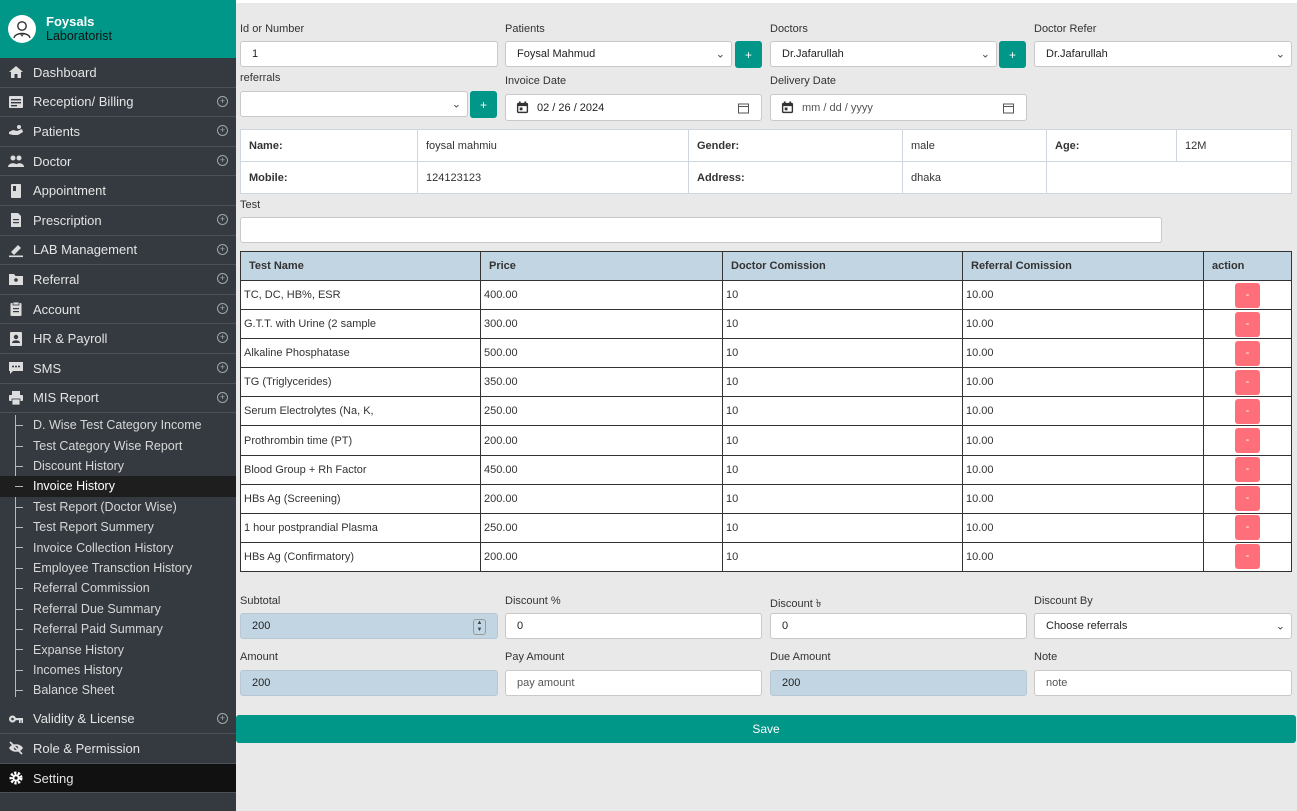 This screenshot has height=811, width=1297. Describe the element at coordinates (533, 601) in the screenshot. I see `discount-percent-label: Discount %` at that location.